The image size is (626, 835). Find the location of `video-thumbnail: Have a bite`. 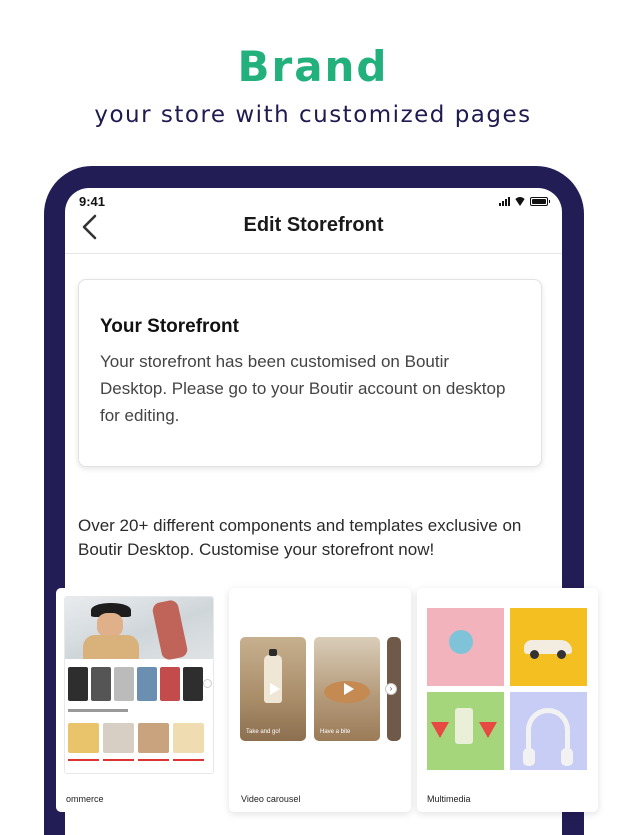

video-thumbnail: Have a bite is located at coordinates (347, 689).